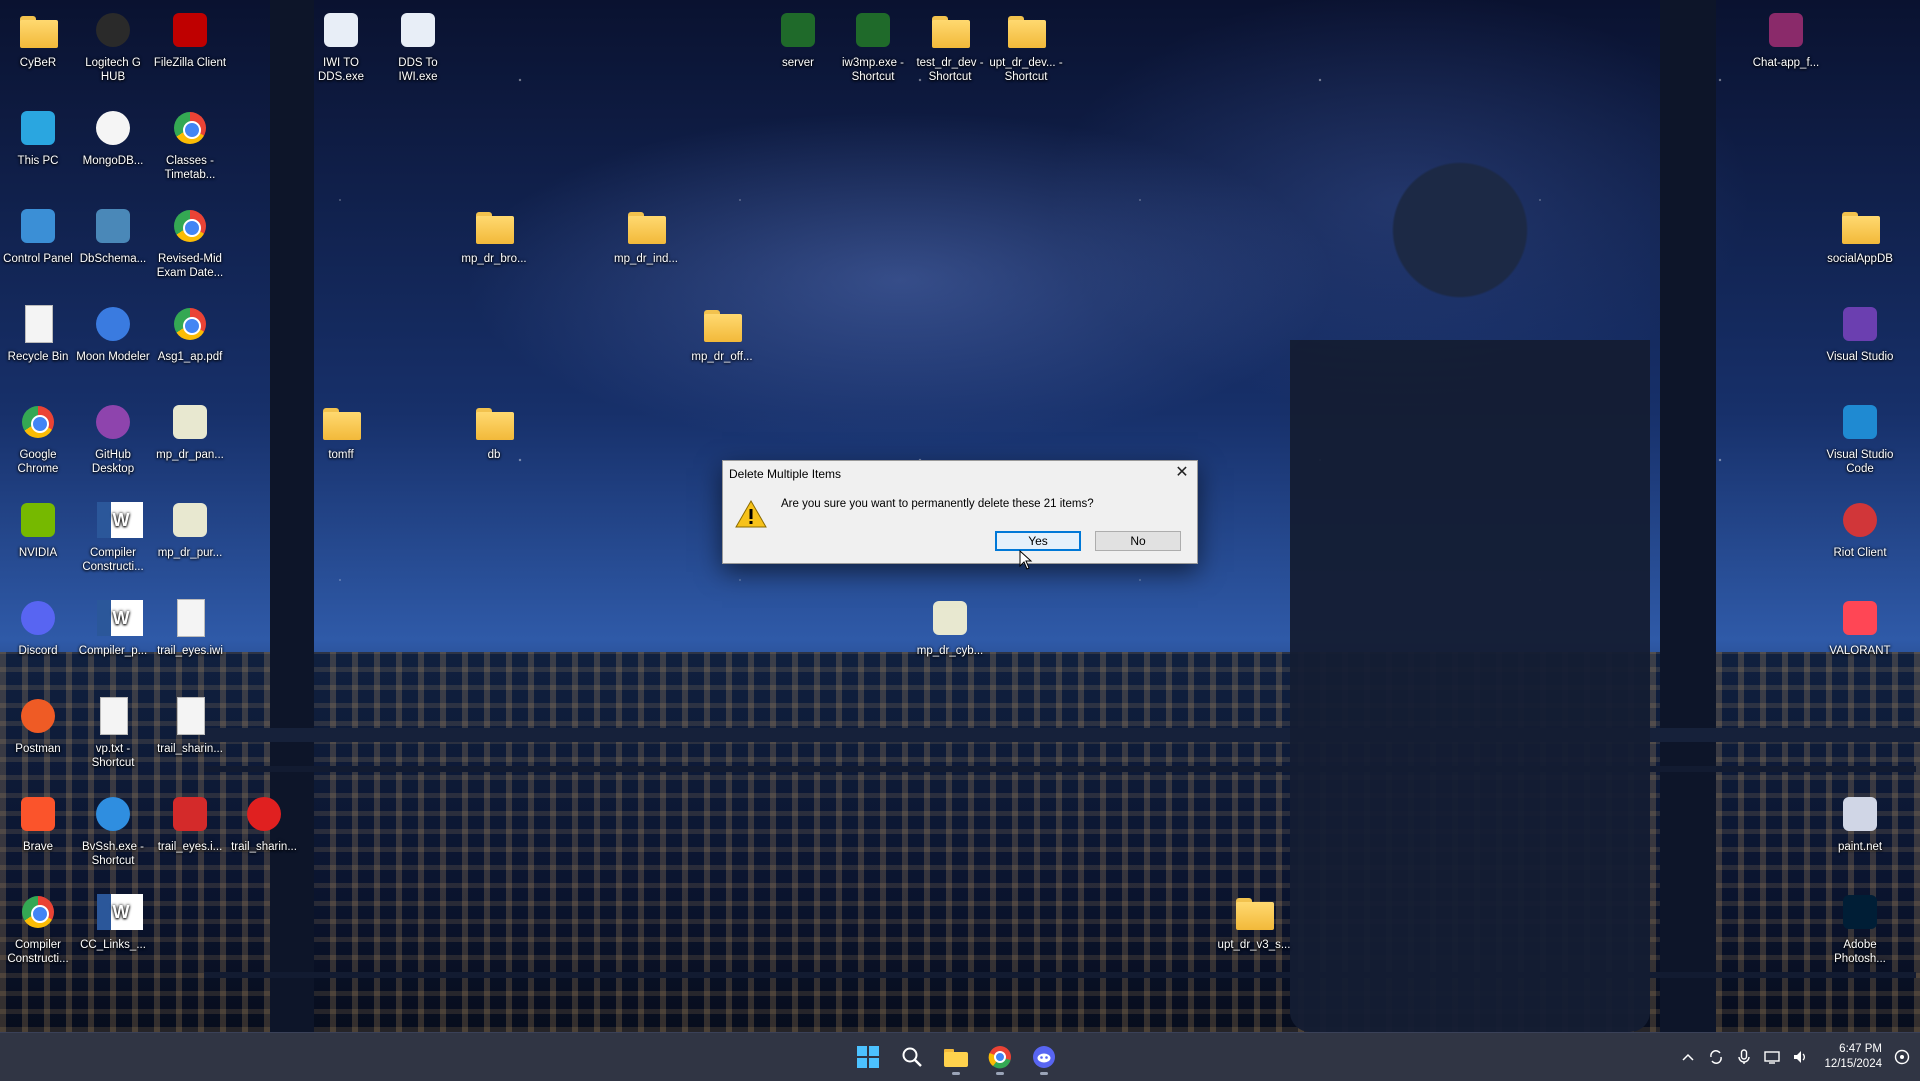  Describe the element at coordinates (1138, 541) in the screenshot. I see `no-button: No` at that location.